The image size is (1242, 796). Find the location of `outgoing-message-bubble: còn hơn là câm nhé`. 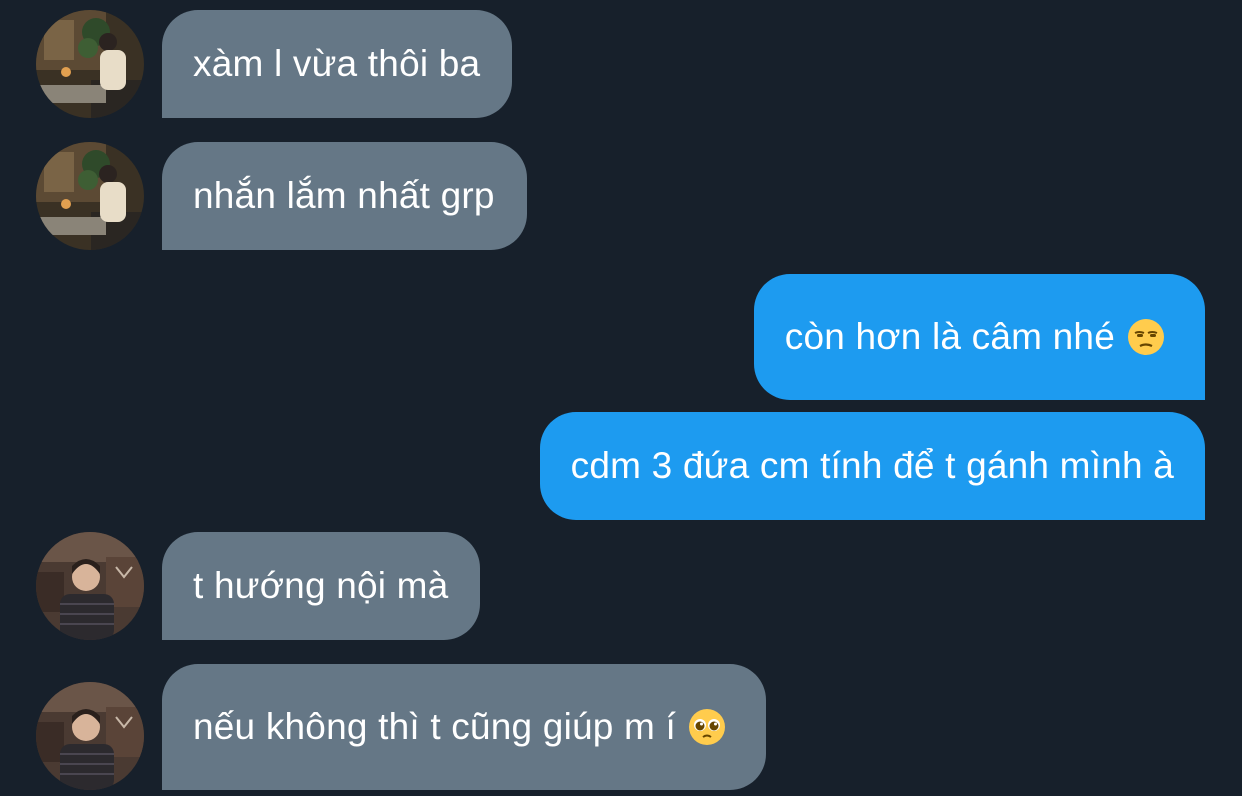

outgoing-message-bubble: còn hơn là câm nhé is located at coordinates (979, 337).